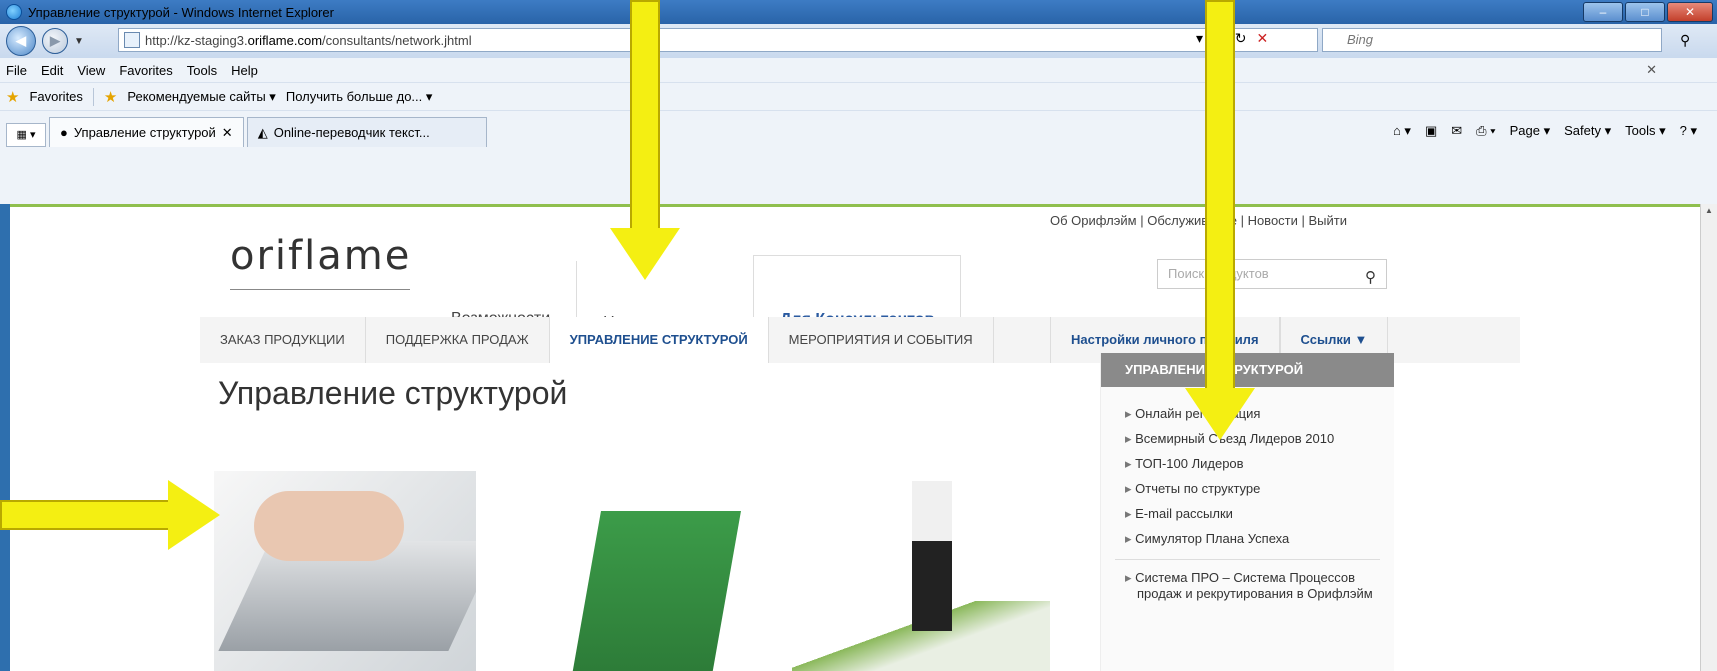 This screenshot has height=671, width=1717. What do you see at coordinates (881, 340) in the screenshot?
I see `subnav-events: МЕРОПРИЯТИЯ И СОБЫТИЯ` at bounding box center [881, 340].